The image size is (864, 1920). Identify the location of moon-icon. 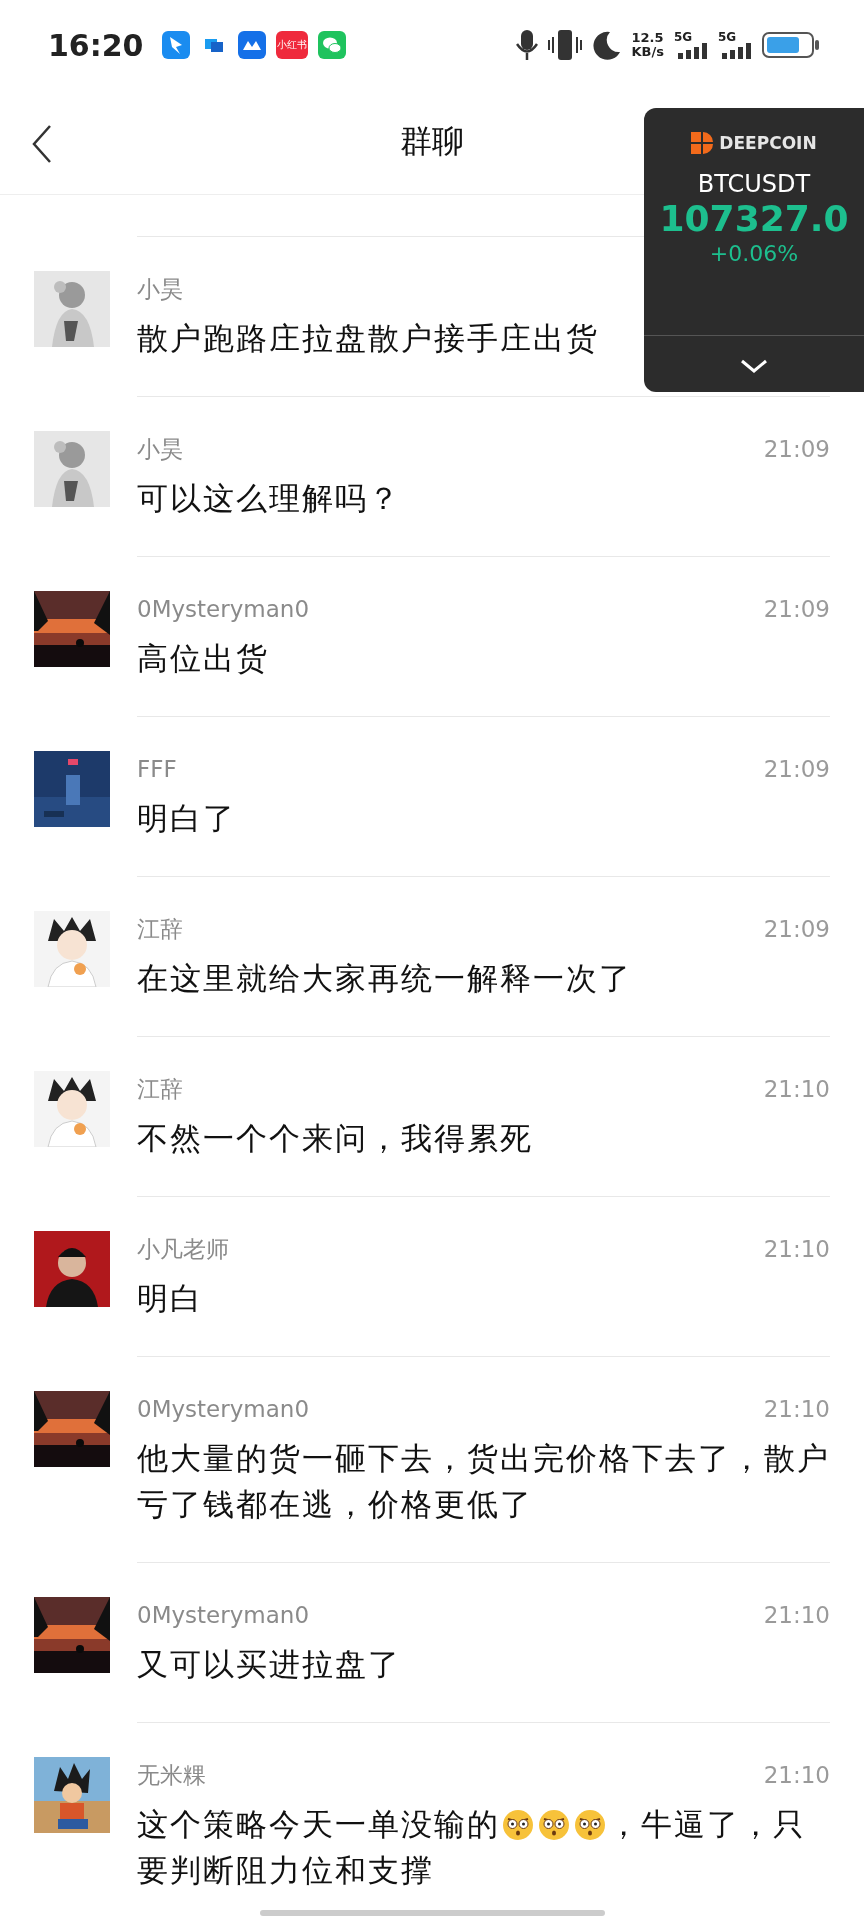
(606, 45).